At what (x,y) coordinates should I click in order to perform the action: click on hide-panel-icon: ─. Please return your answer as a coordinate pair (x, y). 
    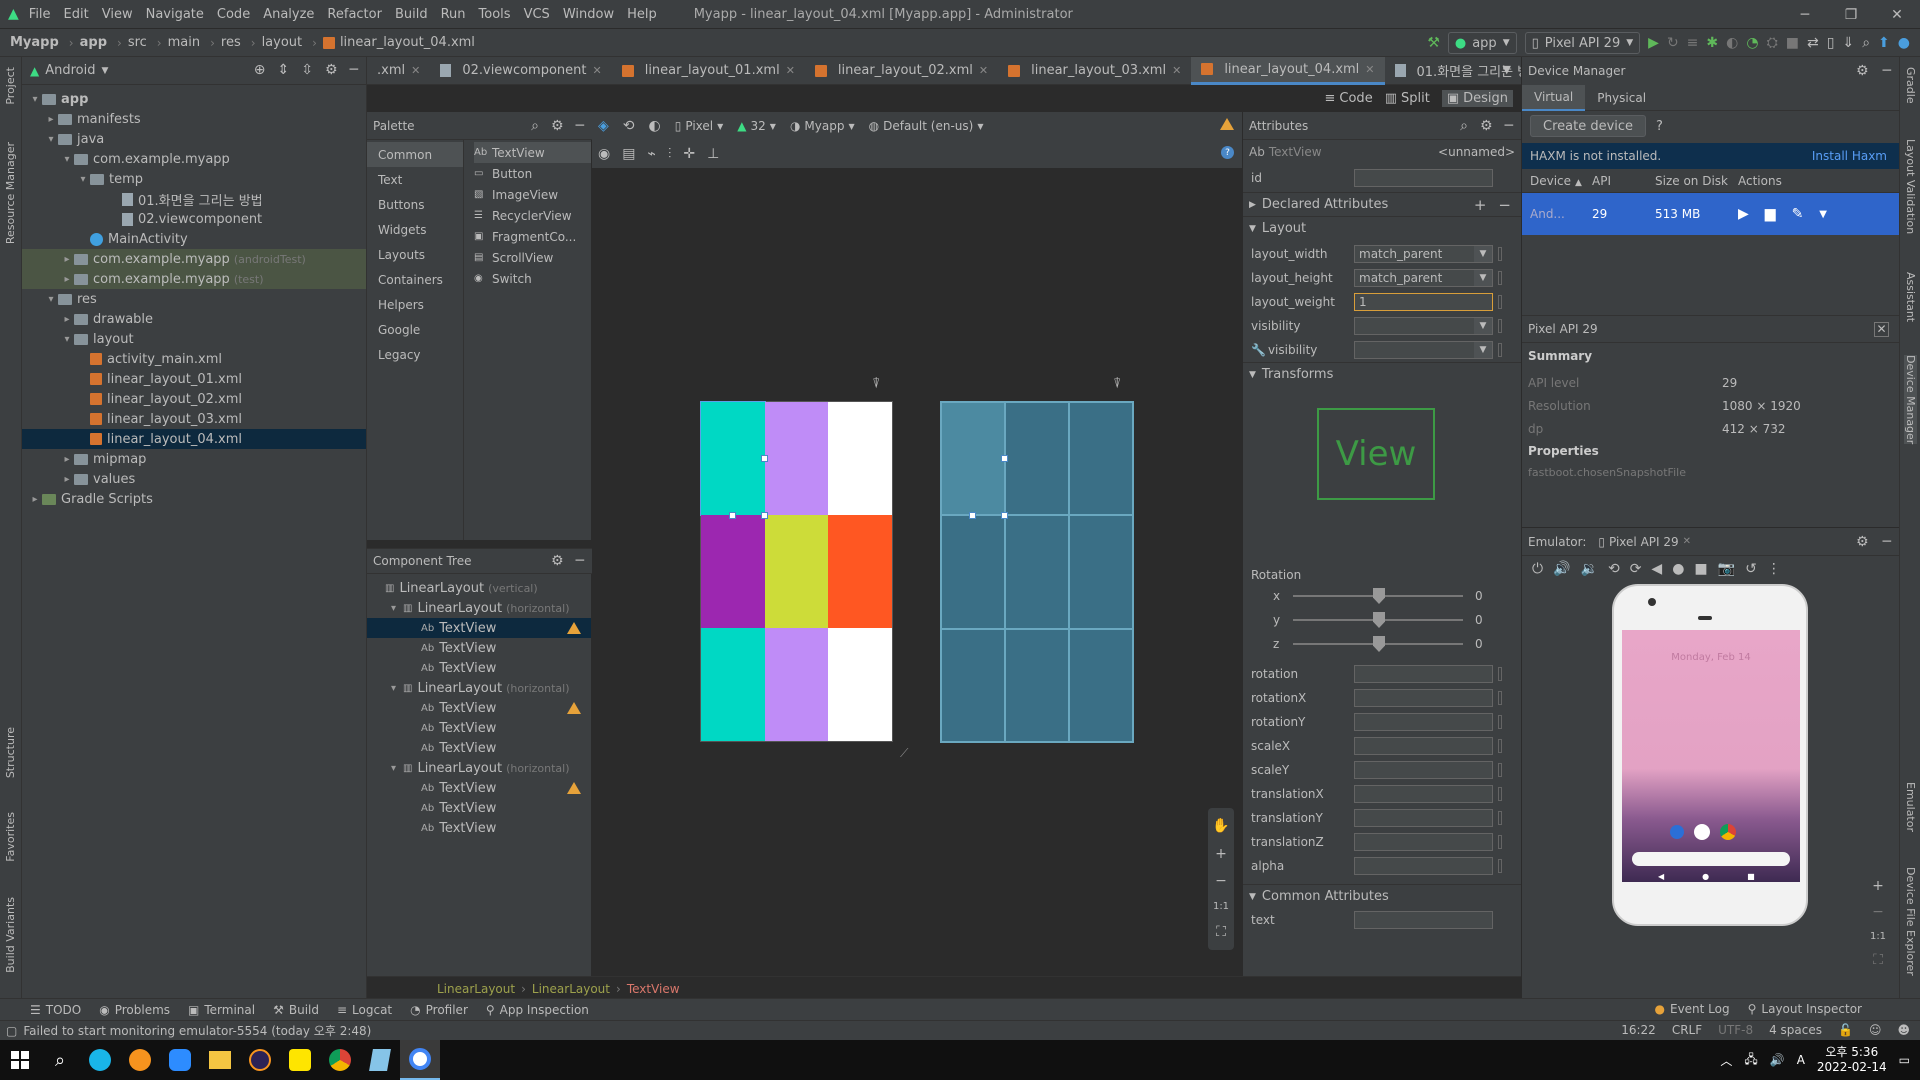
    Looking at the image, I should click on (1887, 71).